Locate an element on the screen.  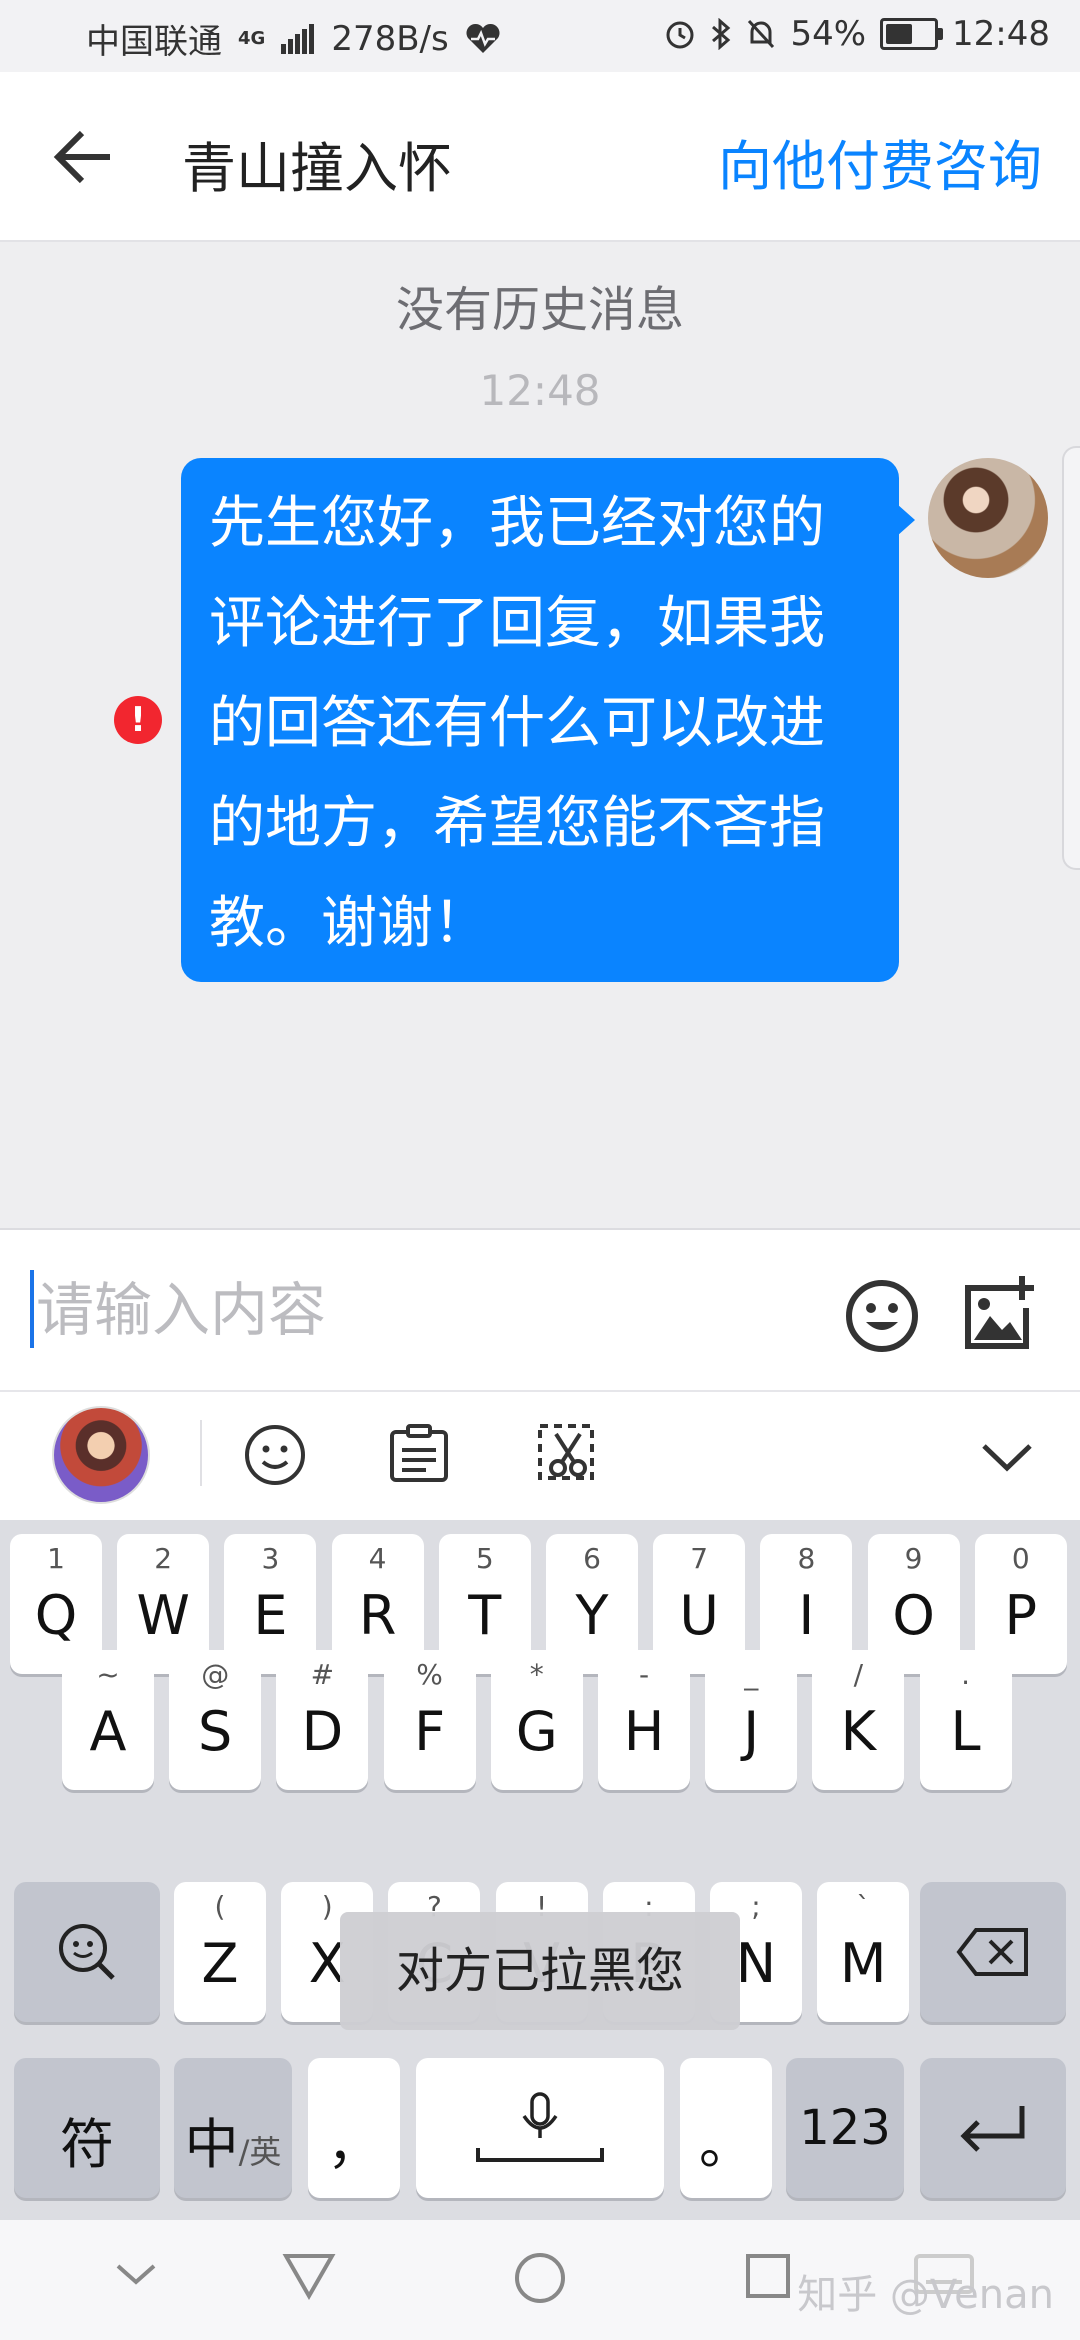
bubble-tail is located at coordinates (906, 520).